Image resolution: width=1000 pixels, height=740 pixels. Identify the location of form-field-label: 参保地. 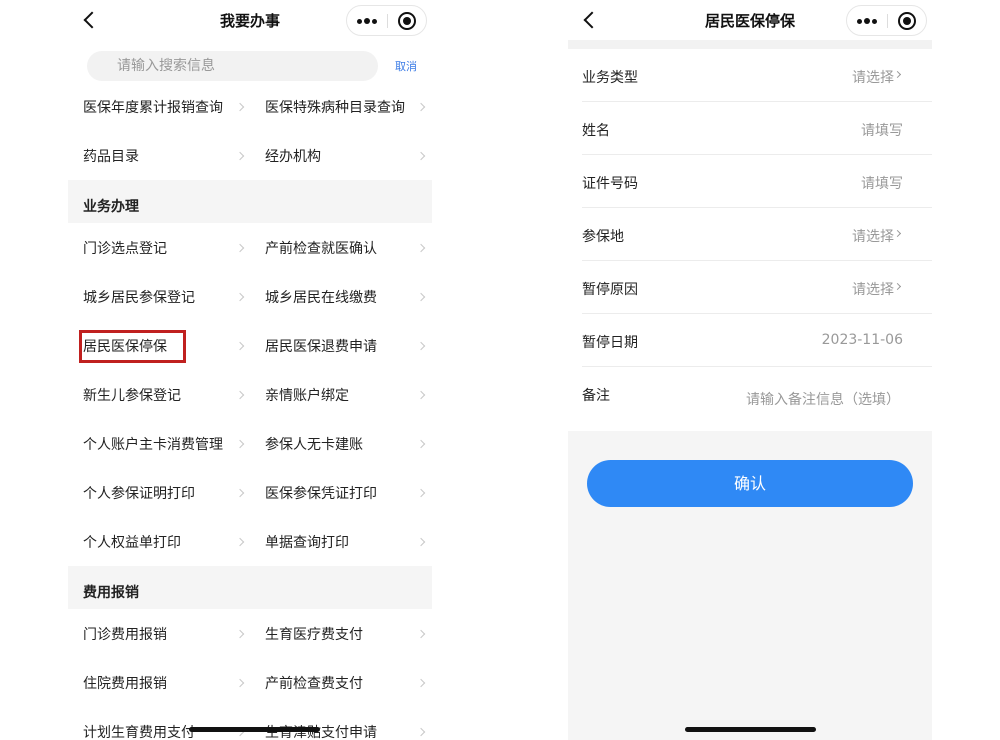
(603, 237).